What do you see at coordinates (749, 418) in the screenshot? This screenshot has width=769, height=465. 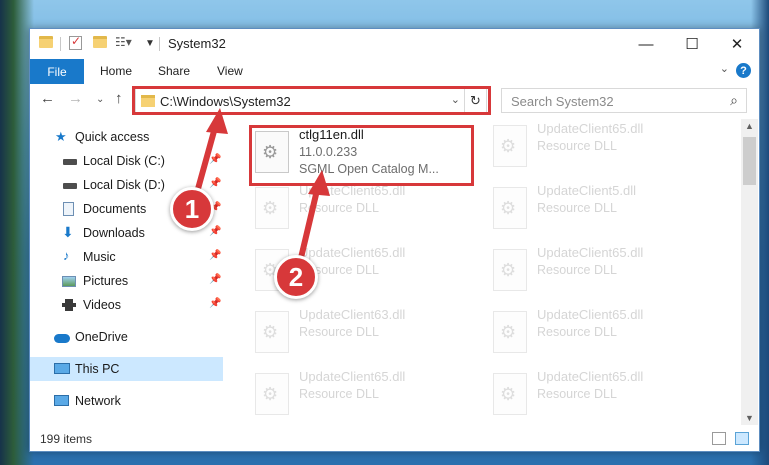 I see `scroll-down-icon: ▼` at bounding box center [749, 418].